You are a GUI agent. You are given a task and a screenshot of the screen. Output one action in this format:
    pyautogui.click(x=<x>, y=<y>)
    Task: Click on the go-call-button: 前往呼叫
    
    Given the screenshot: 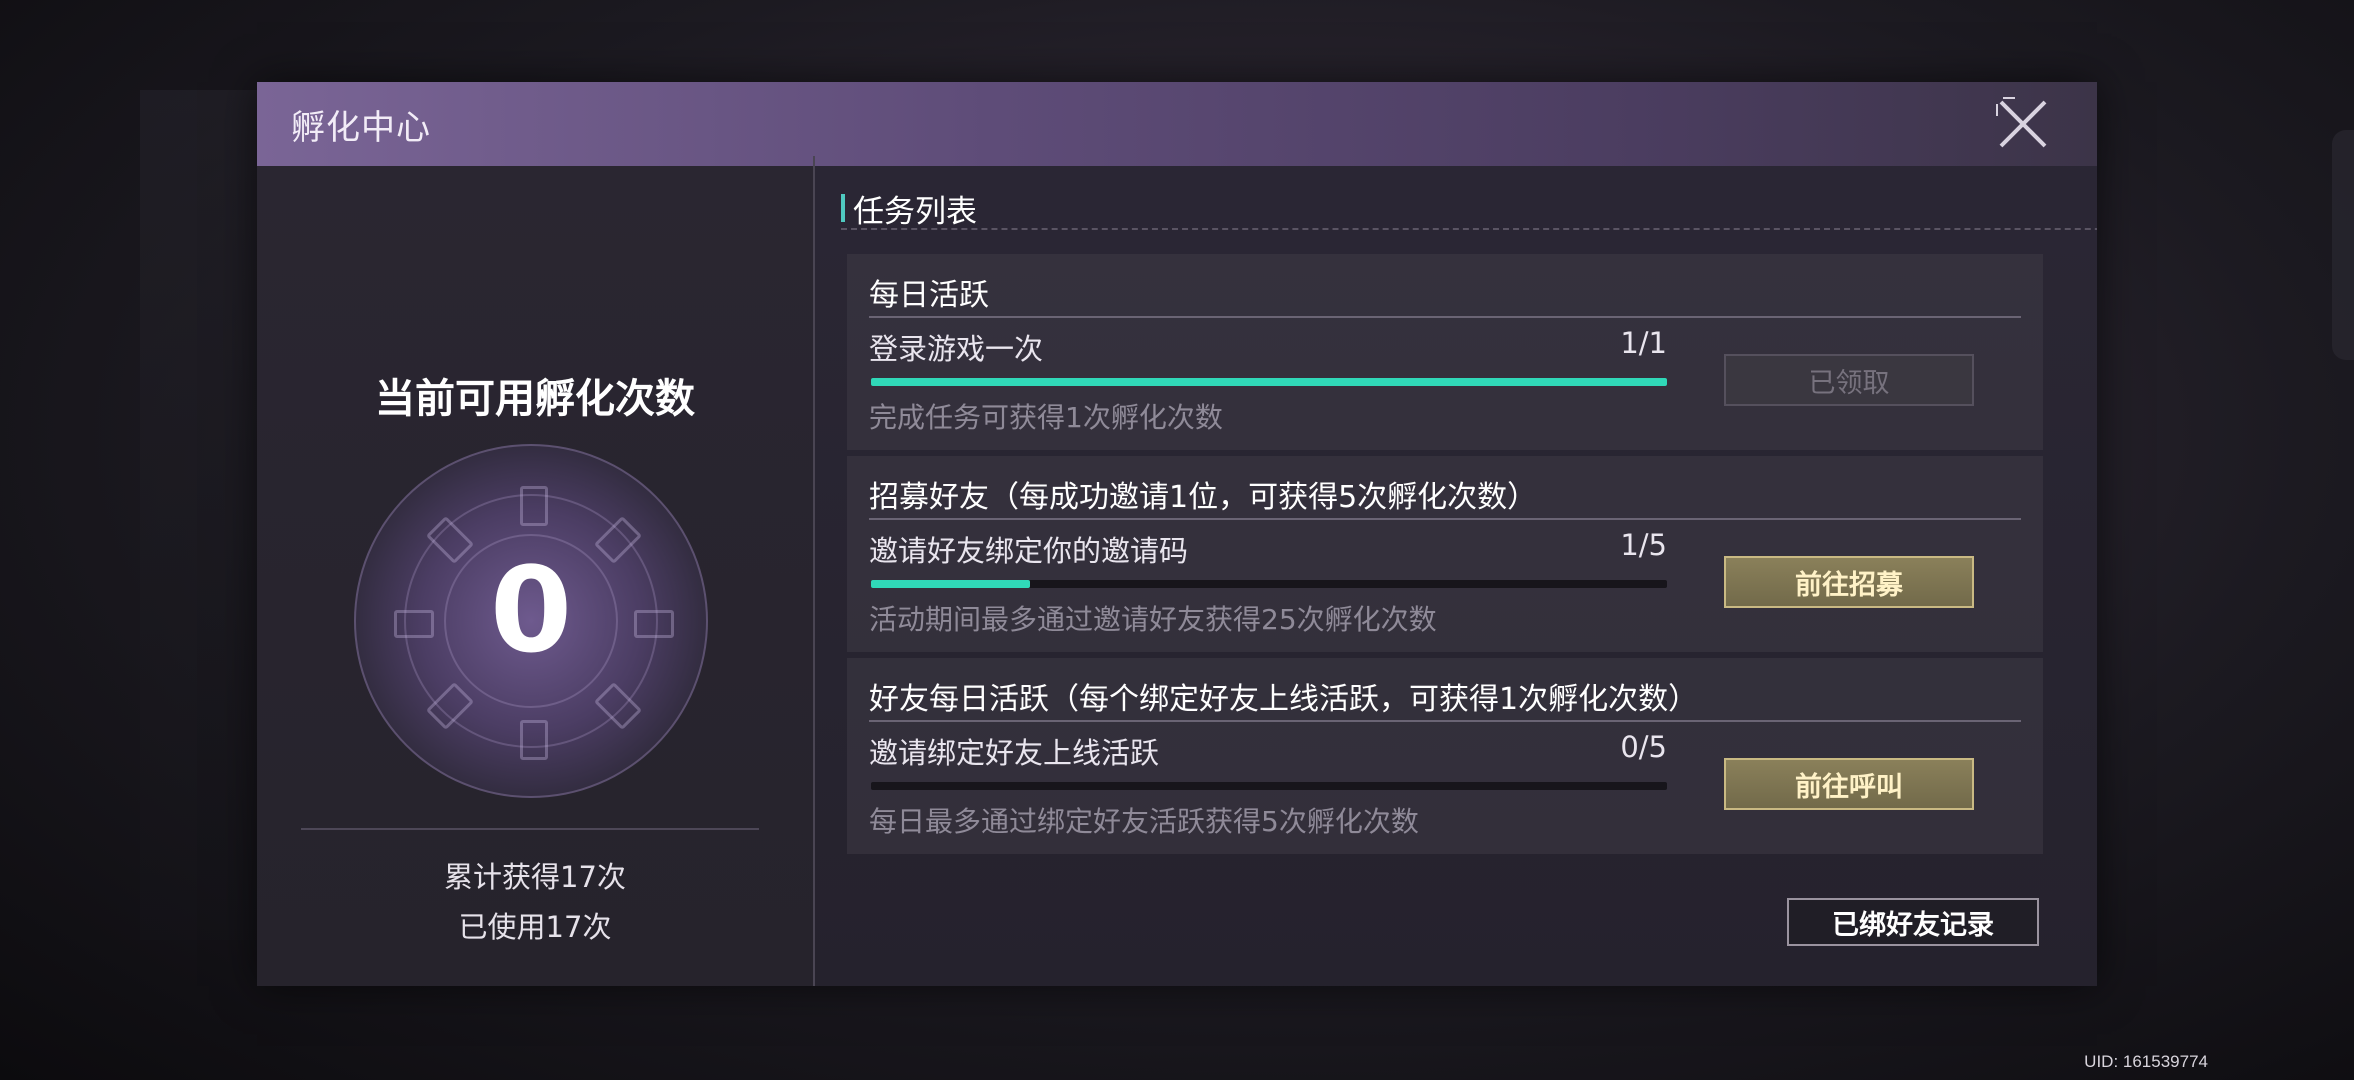 What is the action you would take?
    pyautogui.click(x=1849, y=784)
    